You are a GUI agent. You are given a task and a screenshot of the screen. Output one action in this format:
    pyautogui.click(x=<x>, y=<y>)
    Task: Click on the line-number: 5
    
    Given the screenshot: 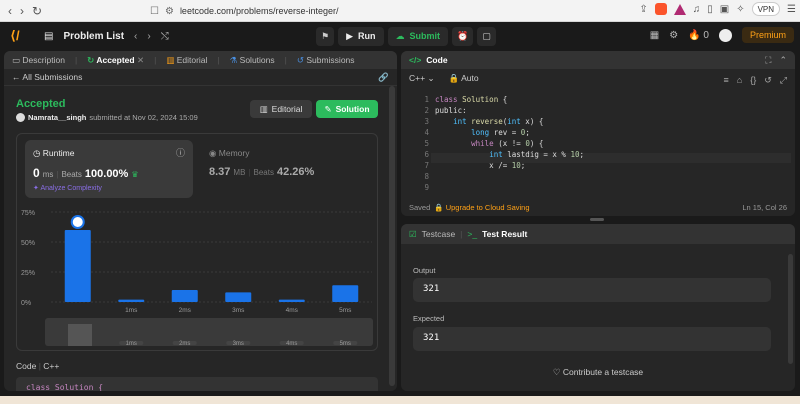 What is the action you would take?
    pyautogui.click(x=426, y=143)
    